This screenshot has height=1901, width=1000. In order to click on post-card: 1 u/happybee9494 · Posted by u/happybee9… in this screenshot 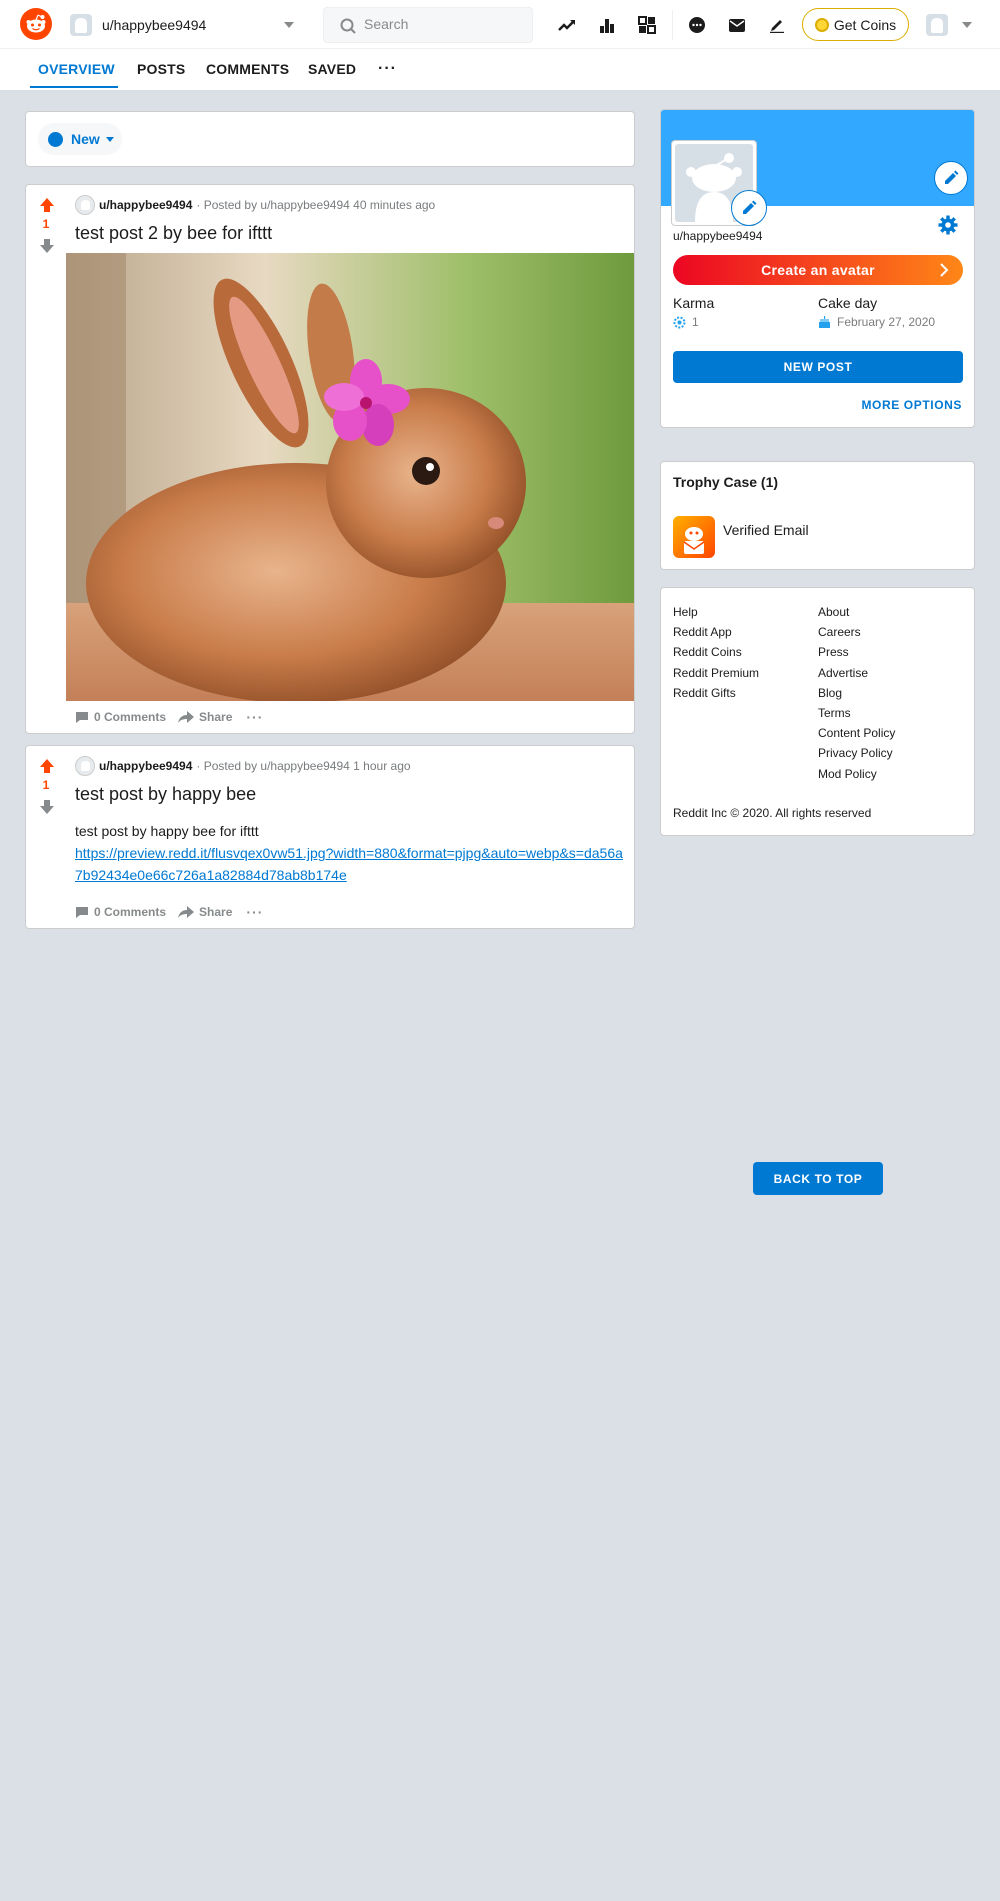, I will do `click(330, 837)`.